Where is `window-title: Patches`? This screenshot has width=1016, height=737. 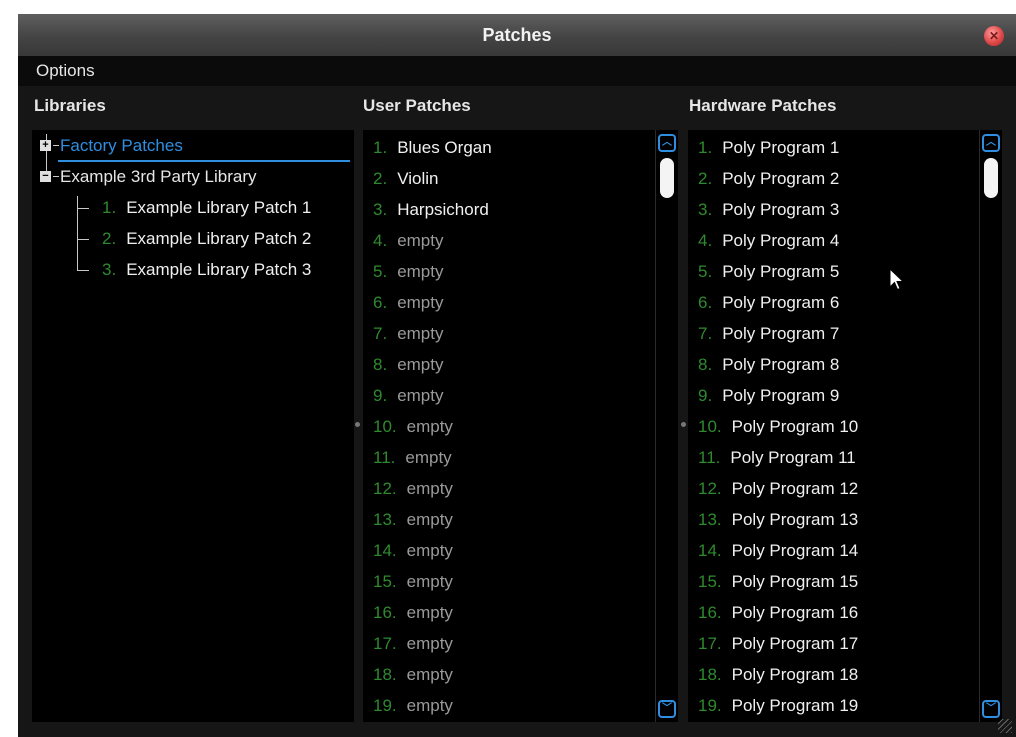 window-title: Patches is located at coordinates (517, 35).